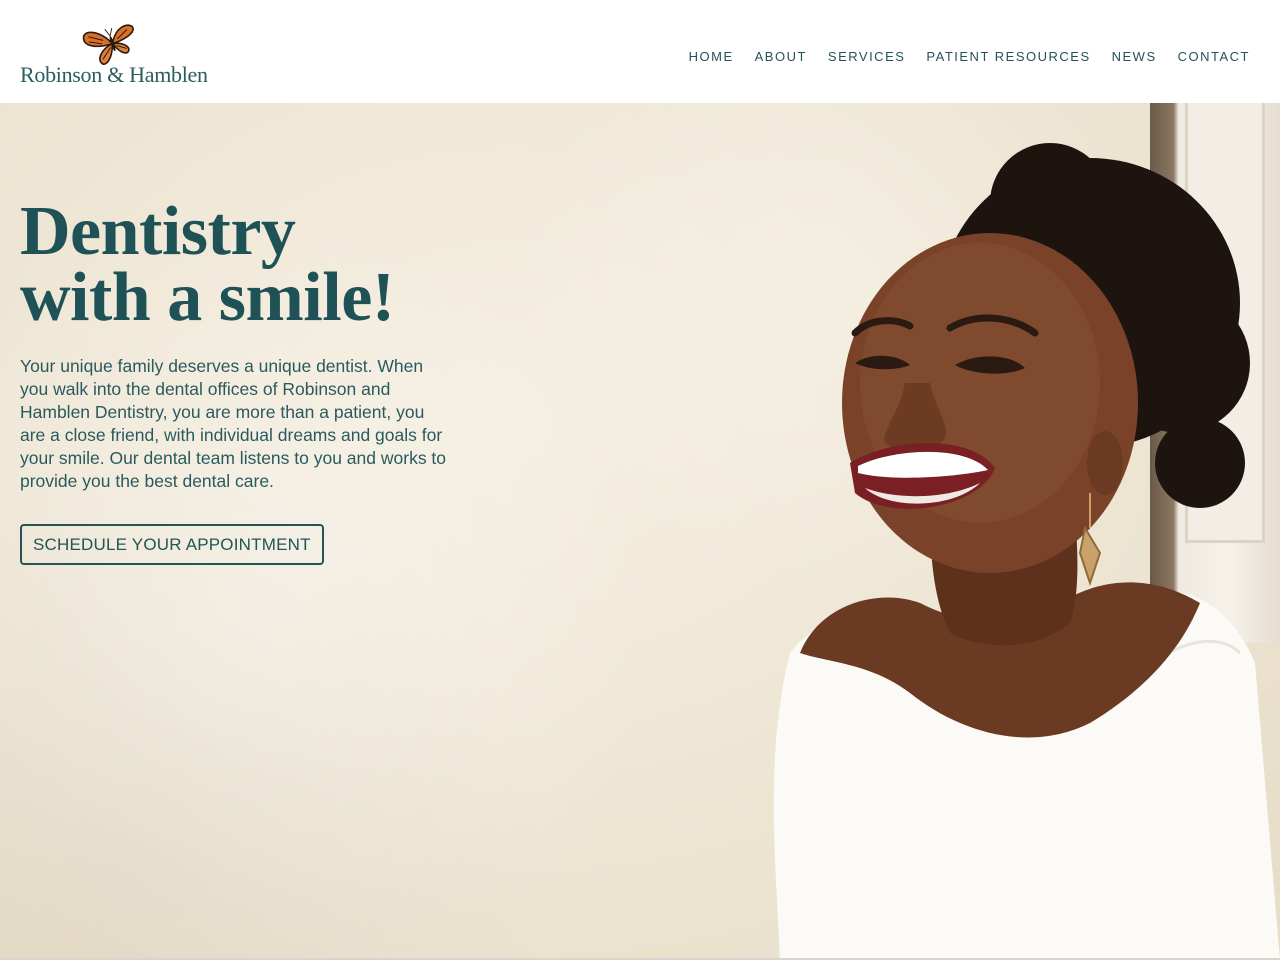 This screenshot has height=960, width=1280. I want to click on logo: Robinson & Hamblen, so click(130, 53).